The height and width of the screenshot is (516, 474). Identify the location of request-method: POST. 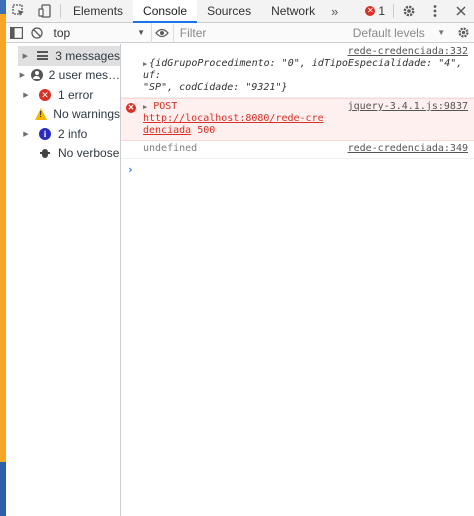
(165, 106).